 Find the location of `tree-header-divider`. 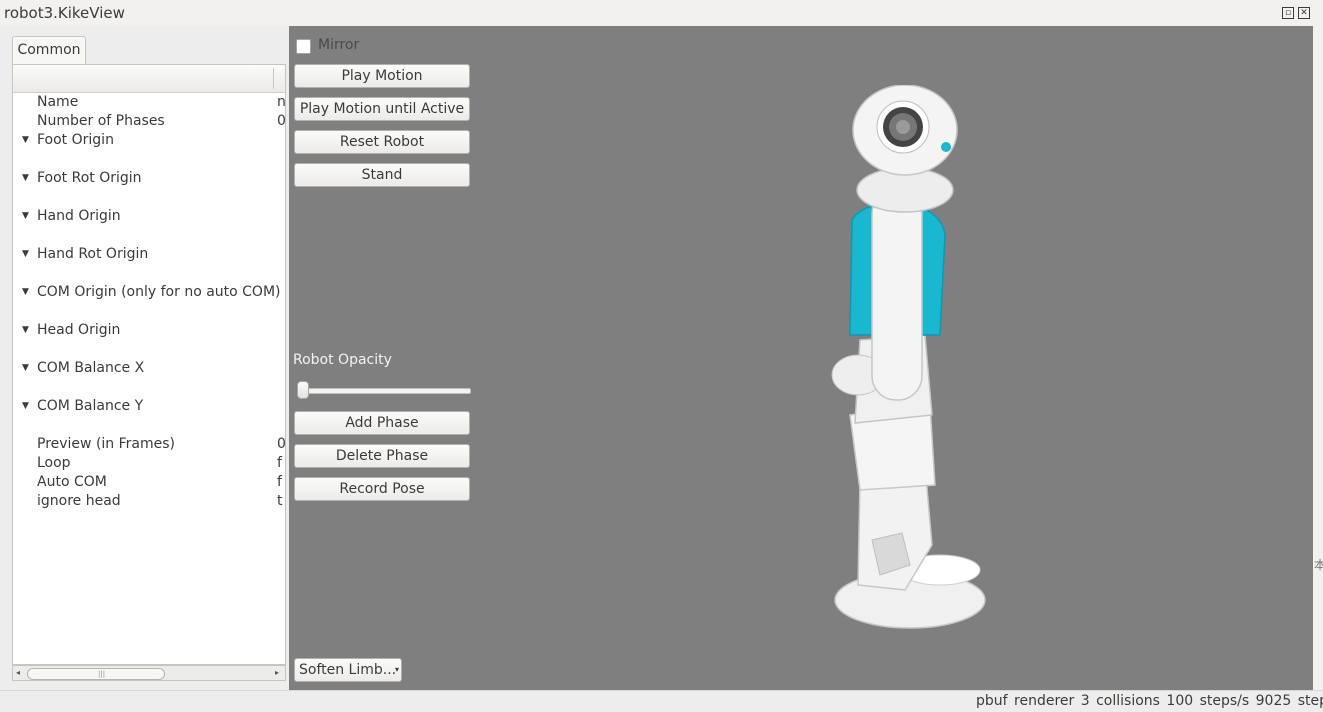

tree-header-divider is located at coordinates (273, 78).